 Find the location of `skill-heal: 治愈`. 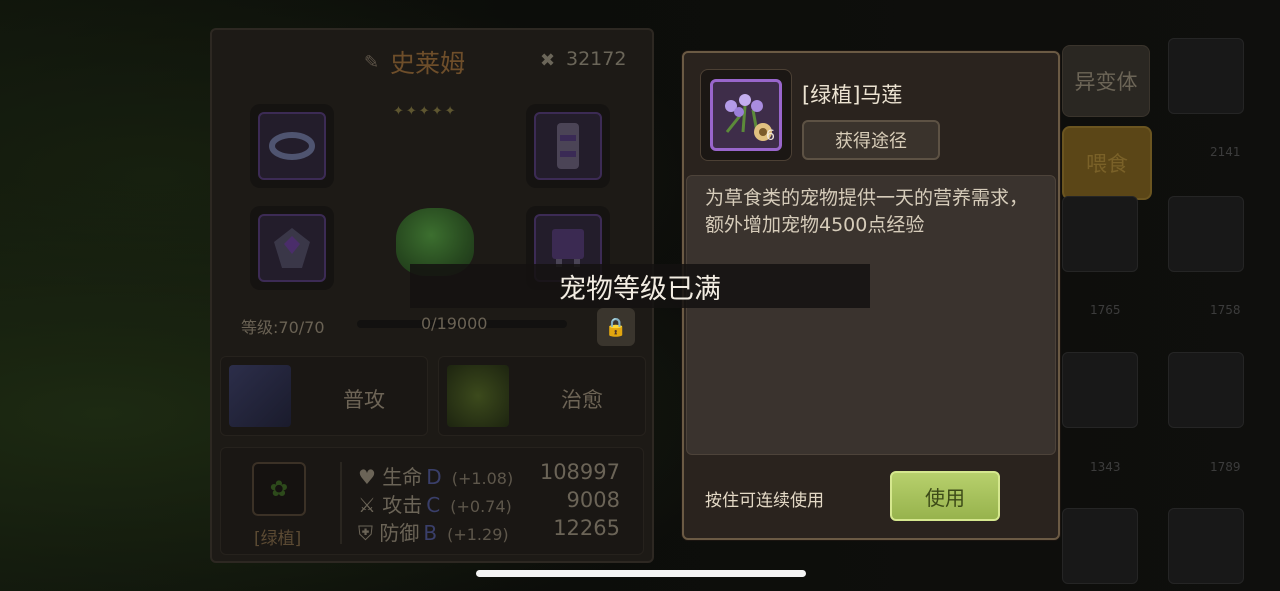

skill-heal: 治愈 is located at coordinates (542, 396).